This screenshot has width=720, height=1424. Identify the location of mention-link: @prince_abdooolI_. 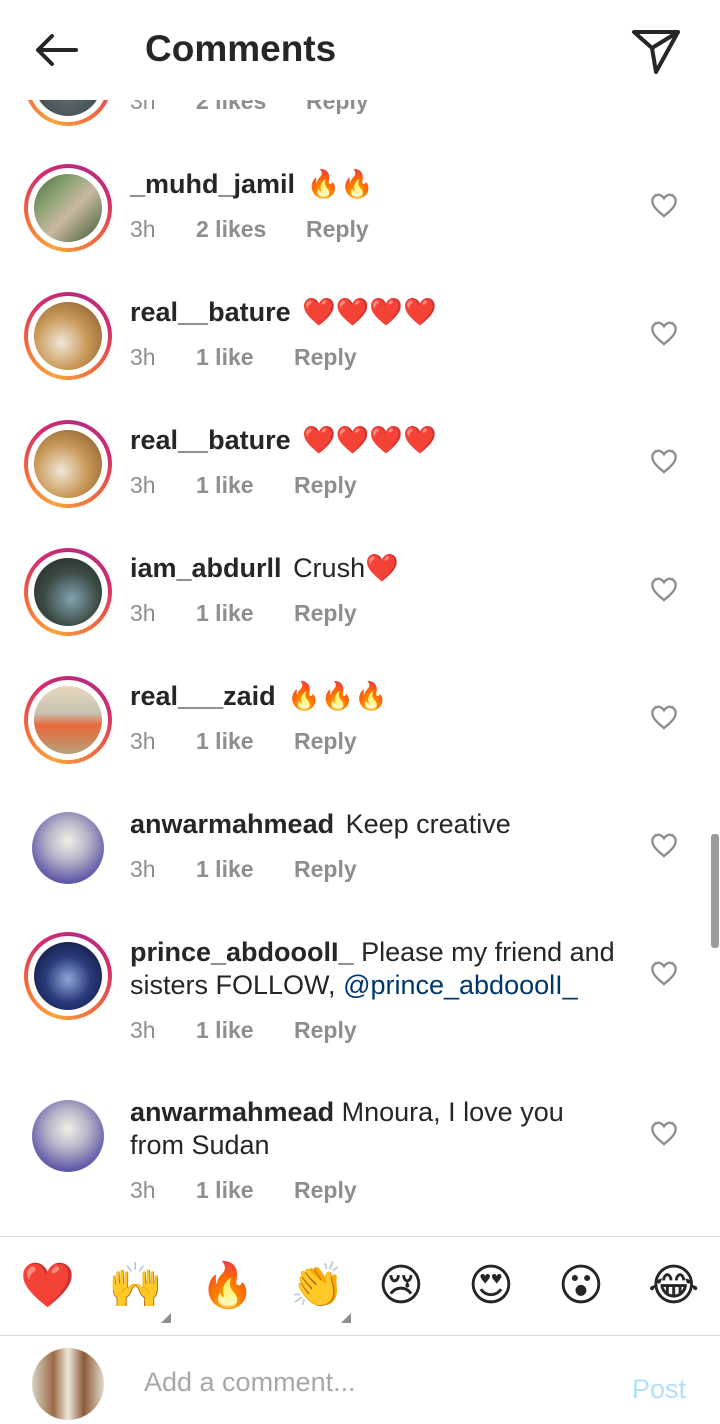
(460, 985).